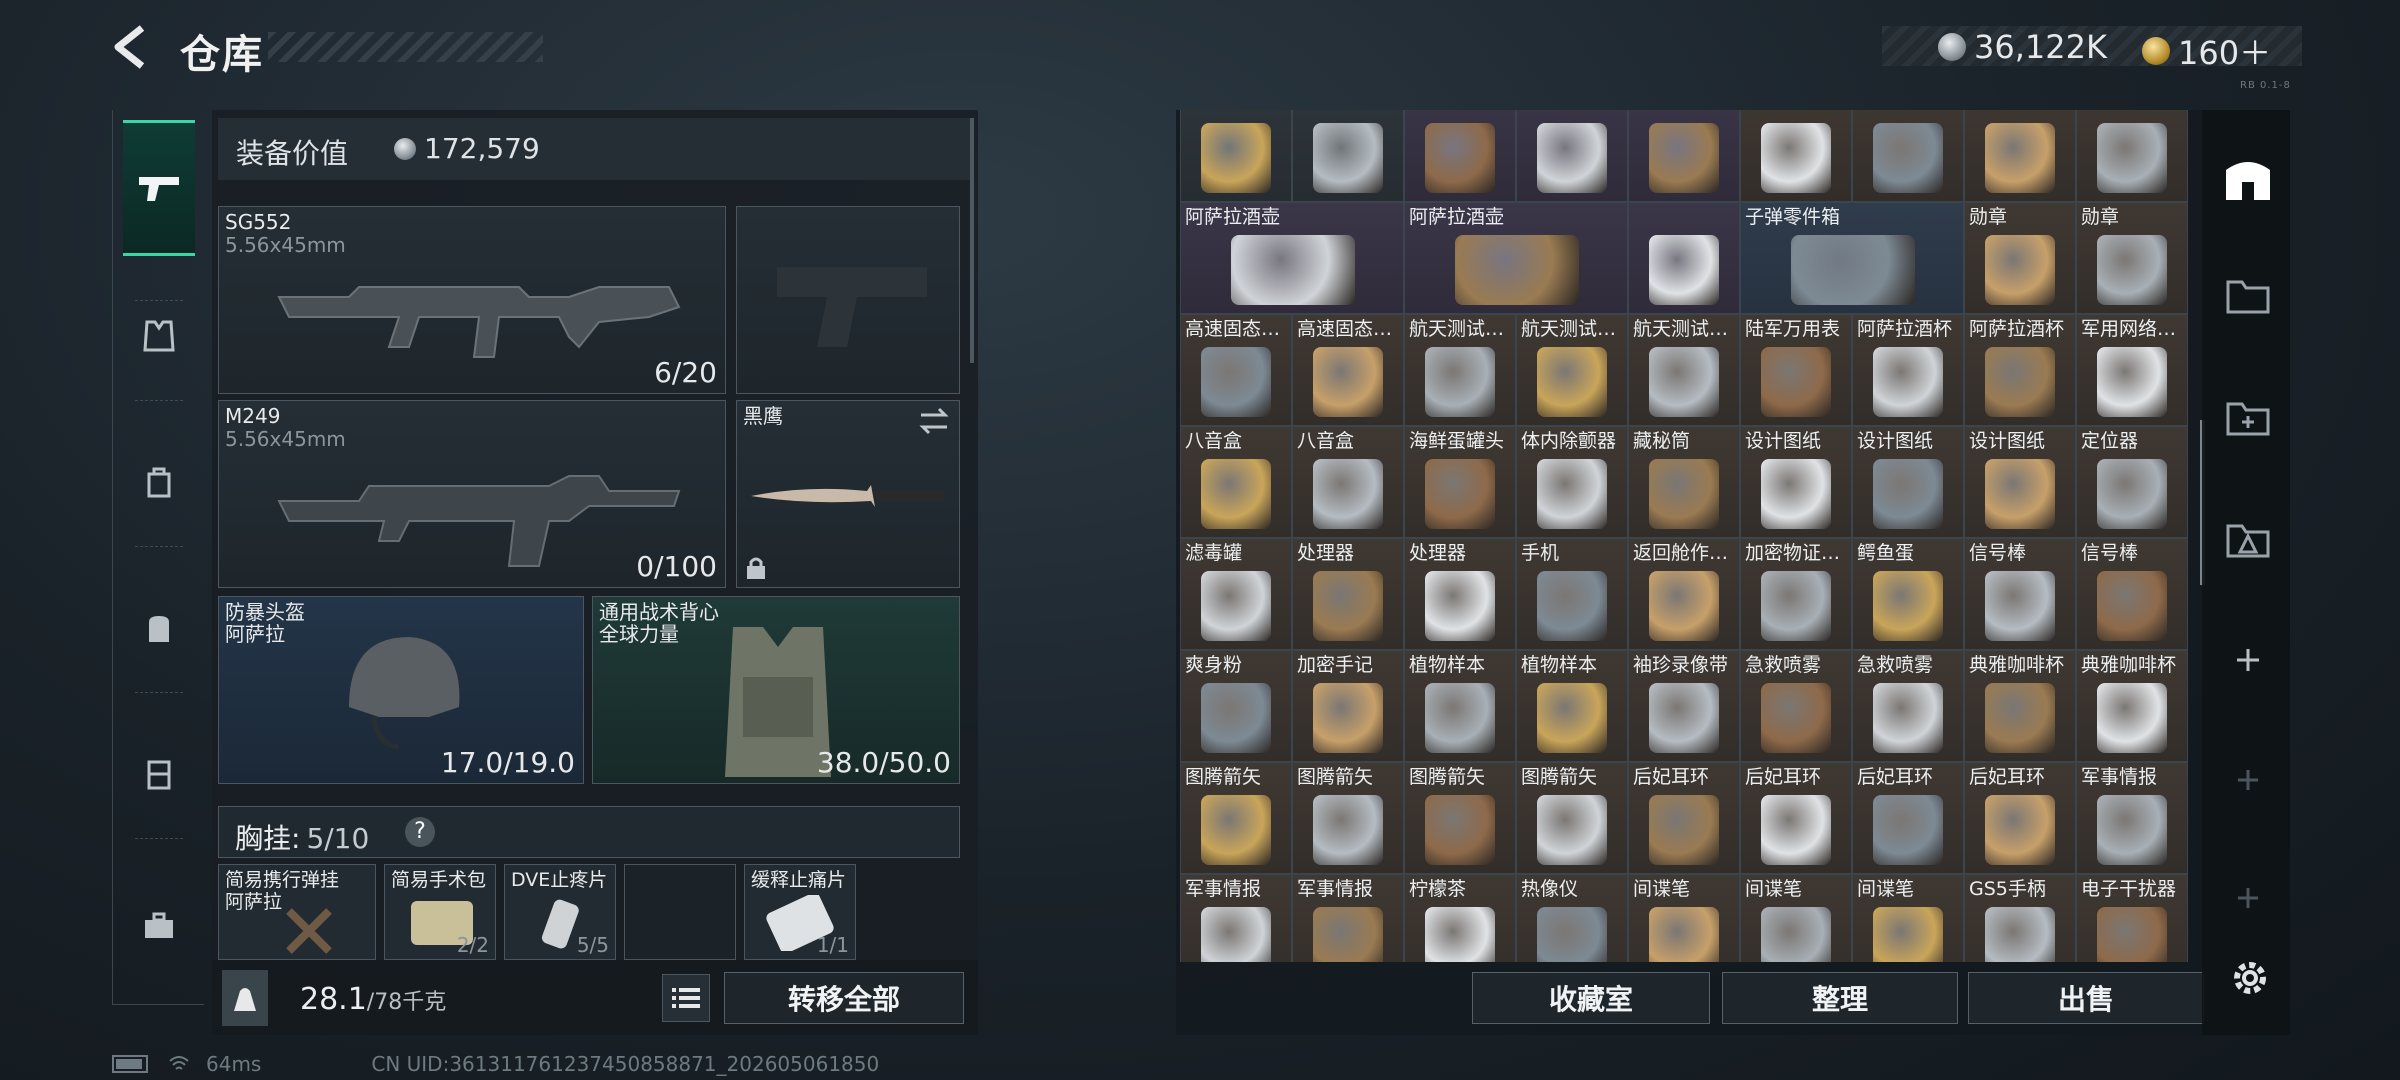  What do you see at coordinates (680, 912) in the screenshot?
I see `rig-item-slot-empty` at bounding box center [680, 912].